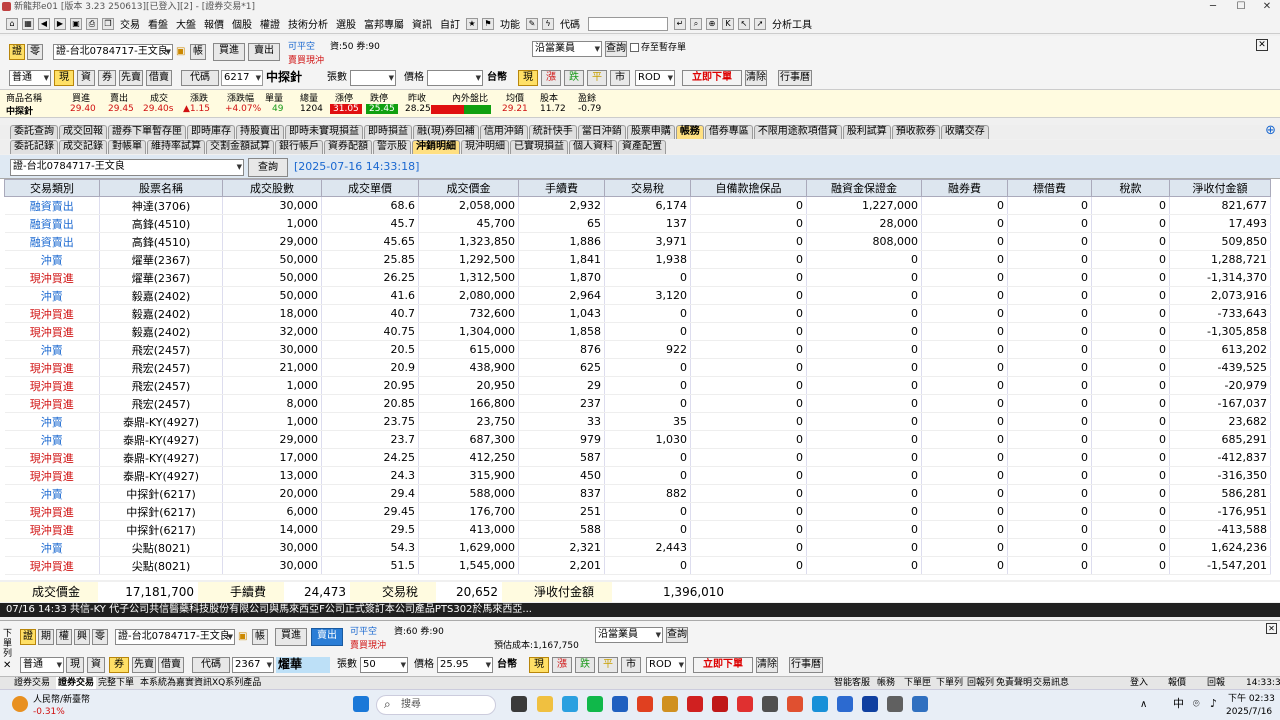  What do you see at coordinates (242, 637) in the screenshot?
I see `bottom-lock-icon: ▣` at bounding box center [242, 637].